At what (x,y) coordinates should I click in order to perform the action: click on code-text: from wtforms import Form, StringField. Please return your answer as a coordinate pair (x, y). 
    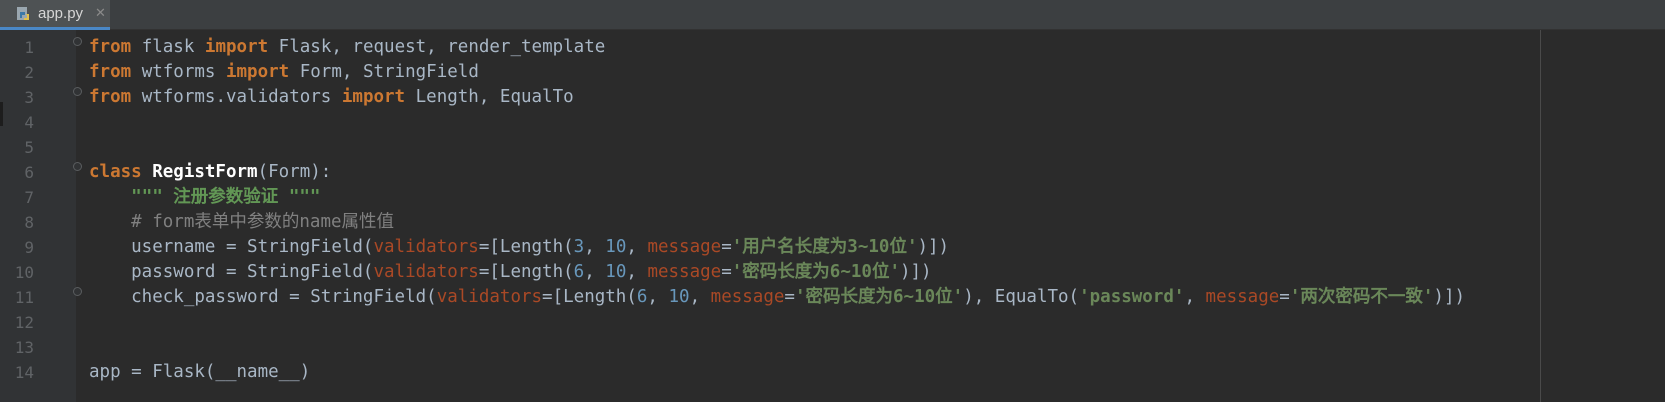
    Looking at the image, I should click on (284, 72).